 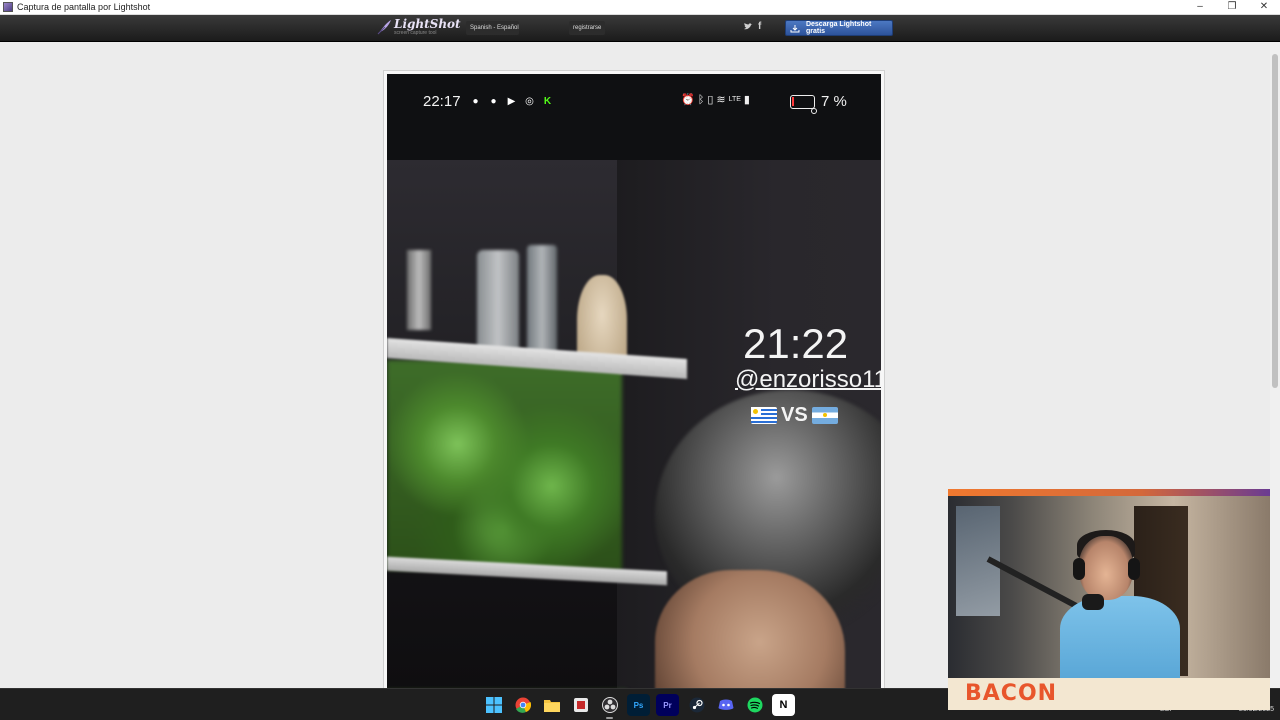 What do you see at coordinates (764, 415) in the screenshot?
I see `uruguay-flag-icon` at bounding box center [764, 415].